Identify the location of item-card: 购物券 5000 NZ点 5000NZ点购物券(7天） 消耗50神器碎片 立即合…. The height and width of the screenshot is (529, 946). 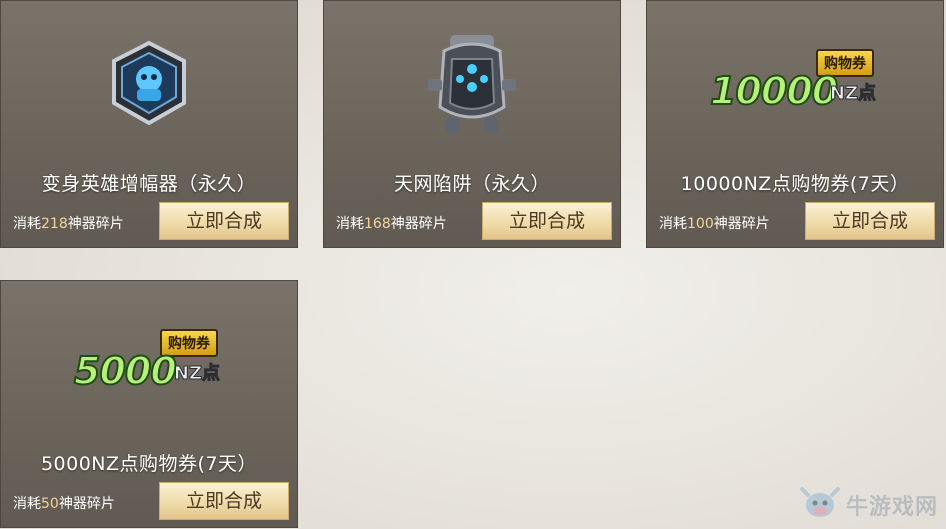
(149, 404).